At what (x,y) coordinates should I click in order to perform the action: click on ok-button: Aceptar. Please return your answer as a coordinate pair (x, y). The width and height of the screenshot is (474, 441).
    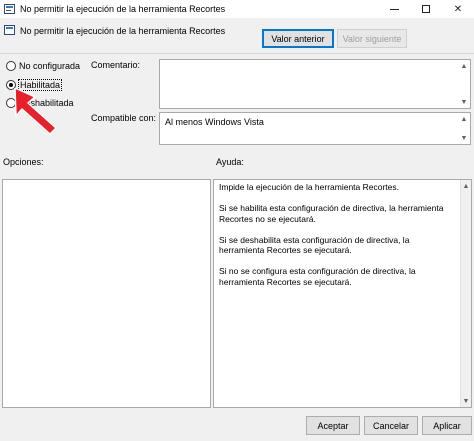
    Looking at the image, I should click on (333, 425).